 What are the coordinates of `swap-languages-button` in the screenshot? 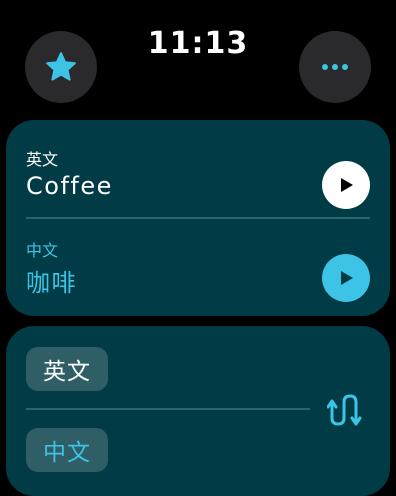 It's located at (346, 410).